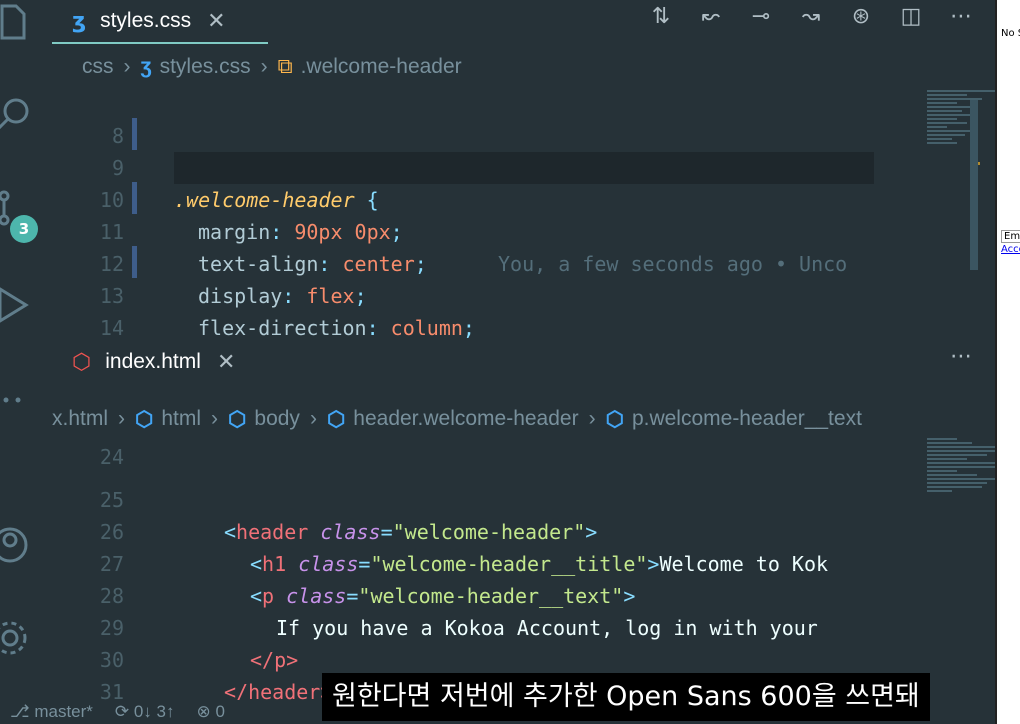 This screenshot has width=1020, height=724. I want to click on branch-indicator: ⎇ master*, so click(51, 712).